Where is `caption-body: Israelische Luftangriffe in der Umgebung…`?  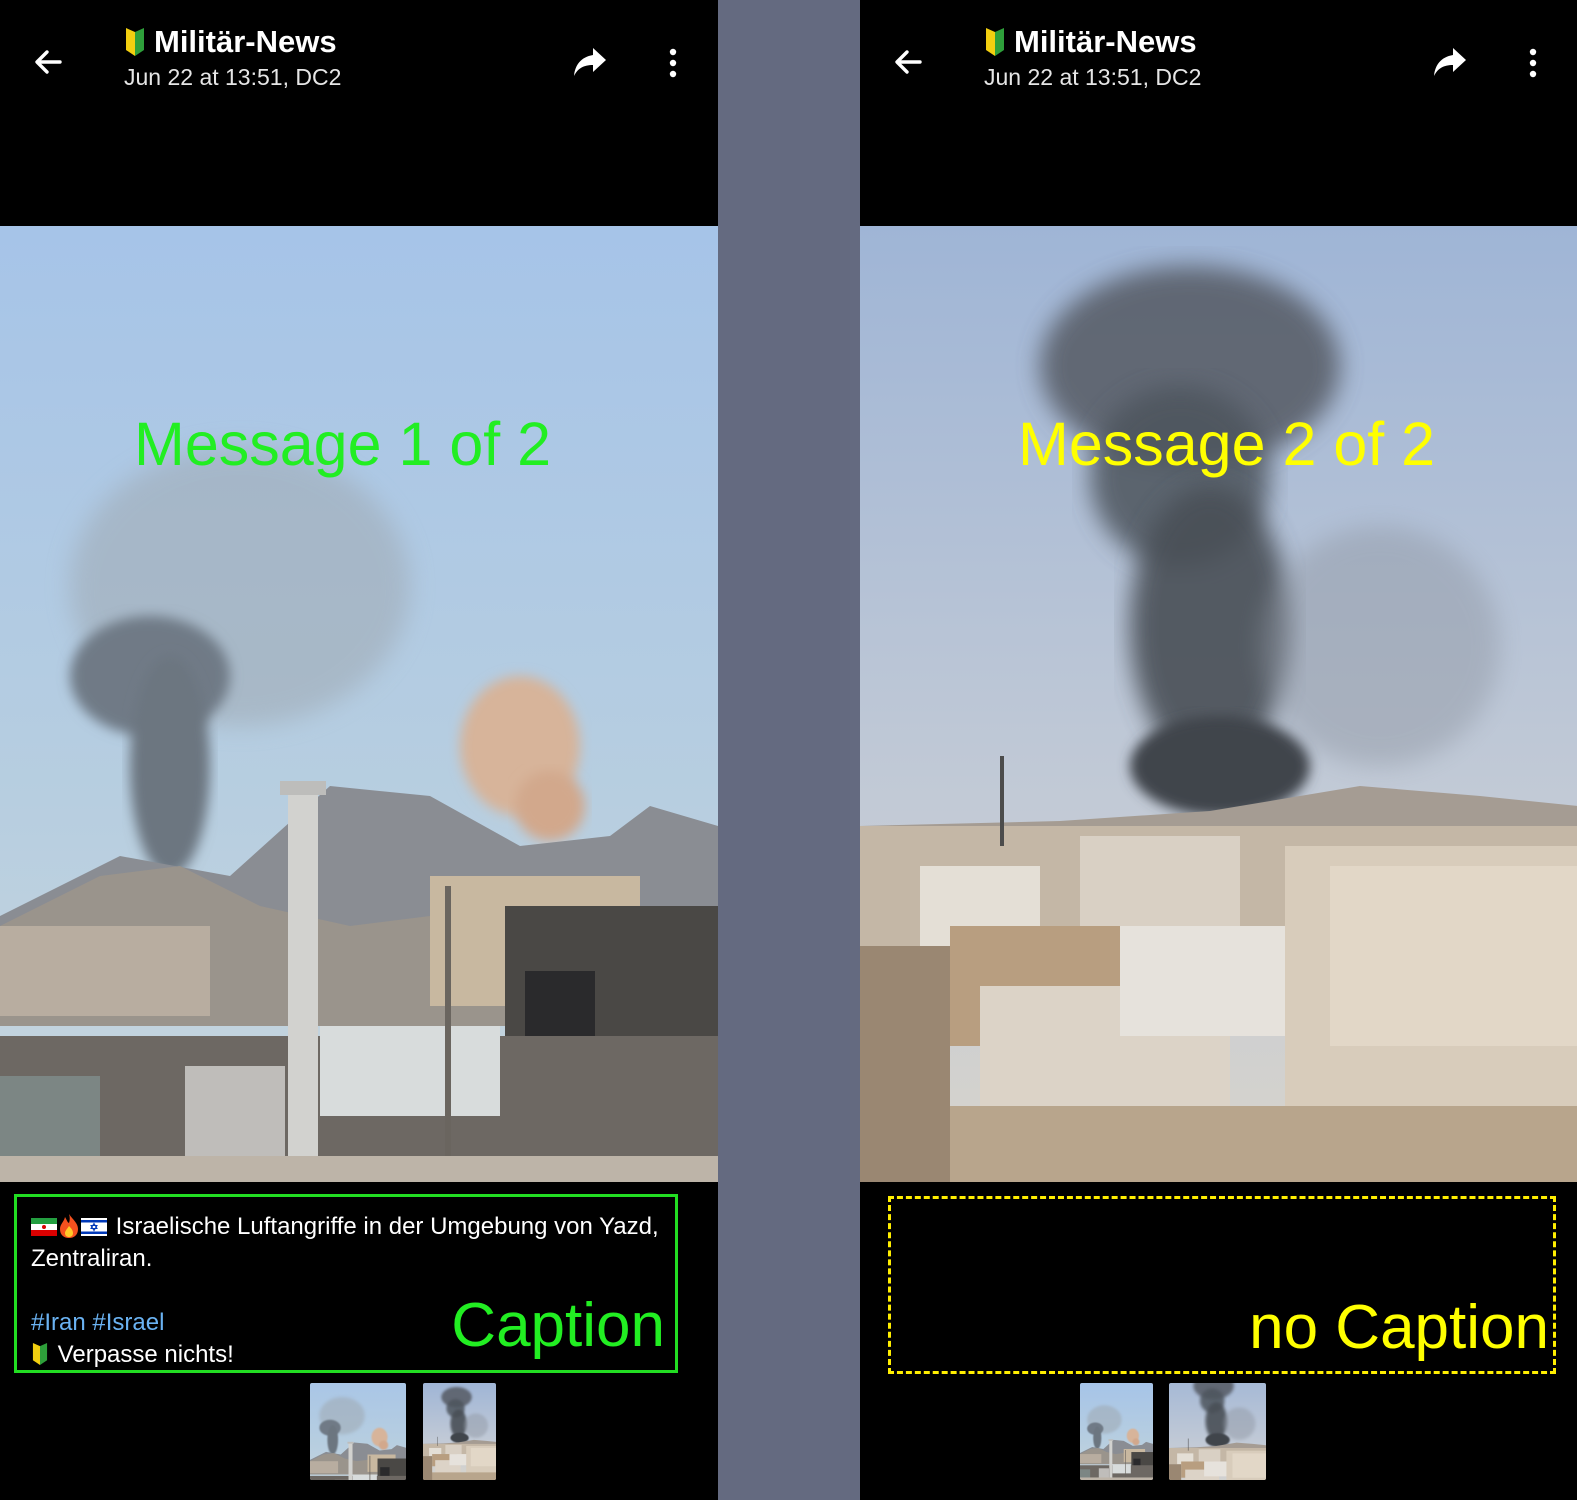 caption-body: Israelische Luftangriffe in der Umgebung… is located at coordinates (345, 1242).